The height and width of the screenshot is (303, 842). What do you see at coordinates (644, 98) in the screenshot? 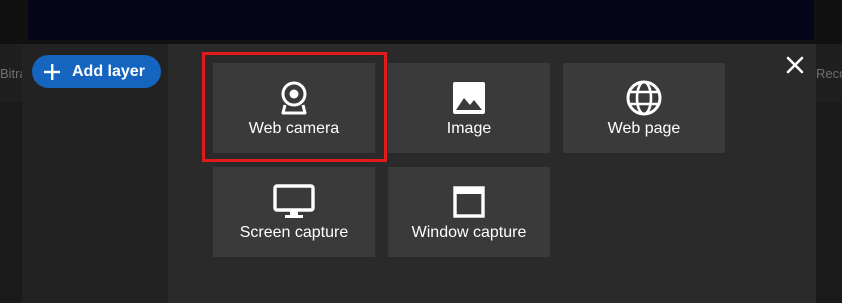
I see `globe-icon` at bounding box center [644, 98].